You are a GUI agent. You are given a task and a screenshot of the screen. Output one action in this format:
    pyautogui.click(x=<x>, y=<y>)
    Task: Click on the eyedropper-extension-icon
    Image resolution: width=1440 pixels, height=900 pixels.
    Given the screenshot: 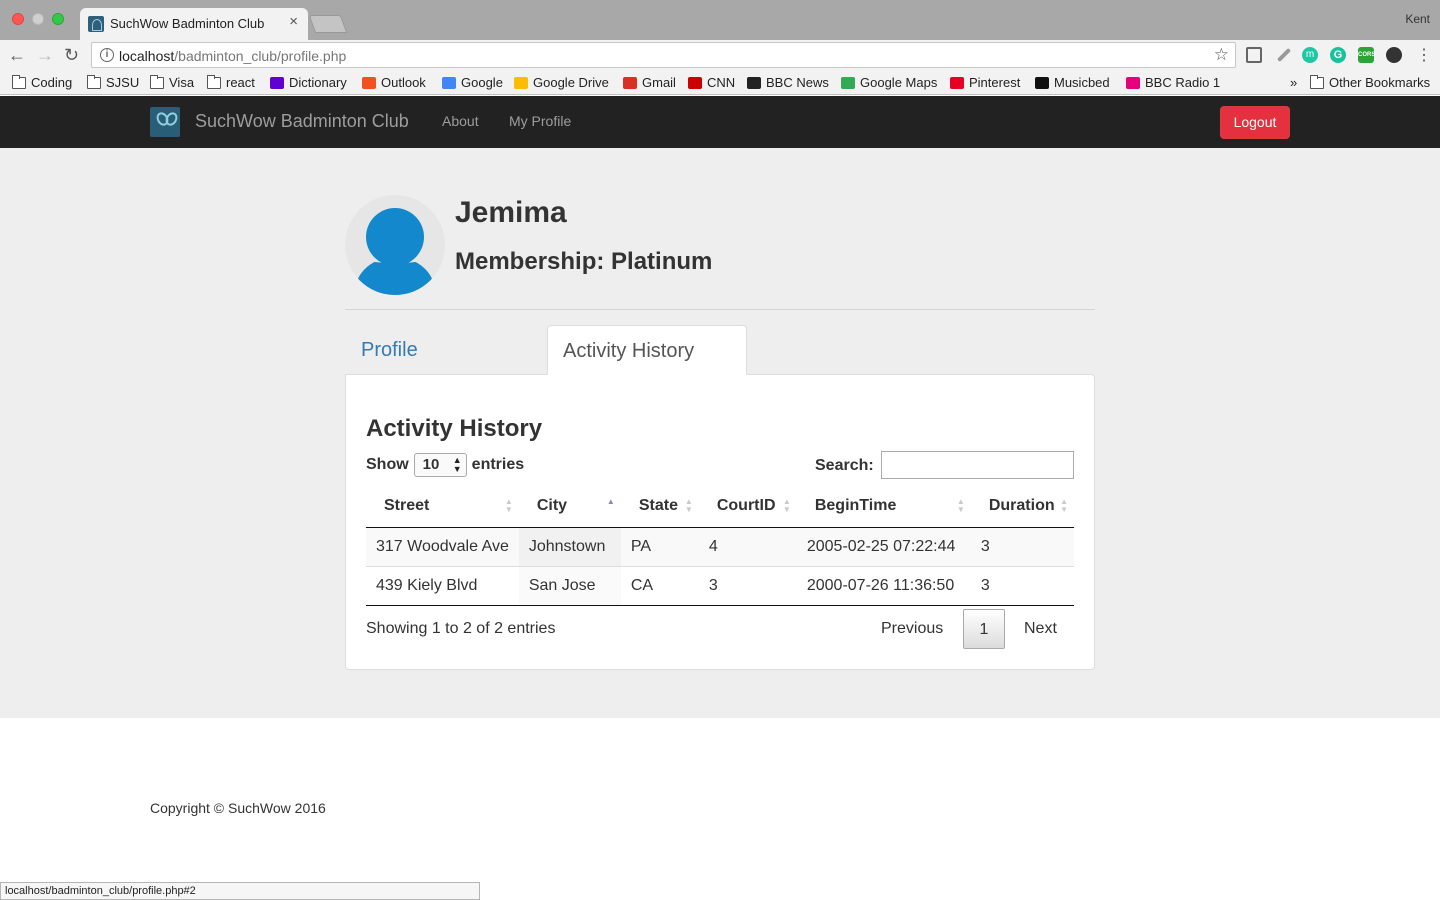 What is the action you would take?
    pyautogui.click(x=1284, y=55)
    